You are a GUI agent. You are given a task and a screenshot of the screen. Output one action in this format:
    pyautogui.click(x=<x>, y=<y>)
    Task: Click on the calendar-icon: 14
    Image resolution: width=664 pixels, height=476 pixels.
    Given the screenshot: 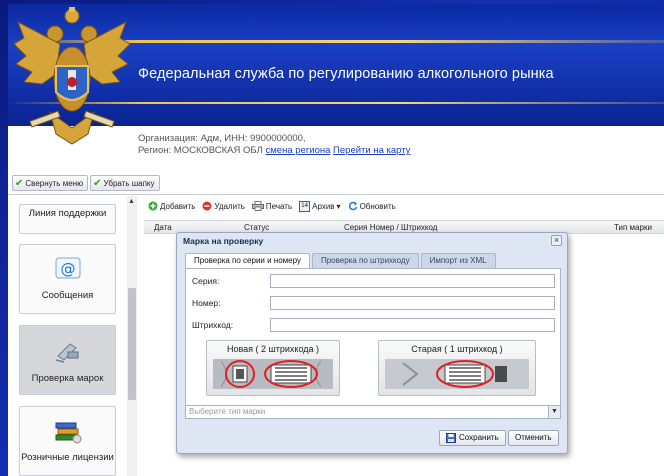 What is the action you would take?
    pyautogui.click(x=305, y=206)
    